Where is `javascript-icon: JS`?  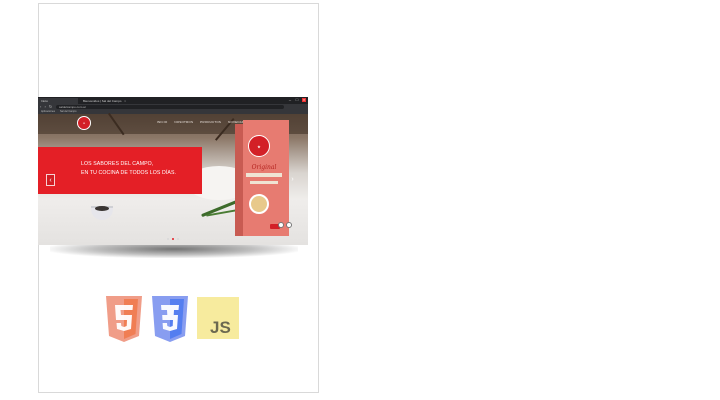 javascript-icon: JS is located at coordinates (218, 318).